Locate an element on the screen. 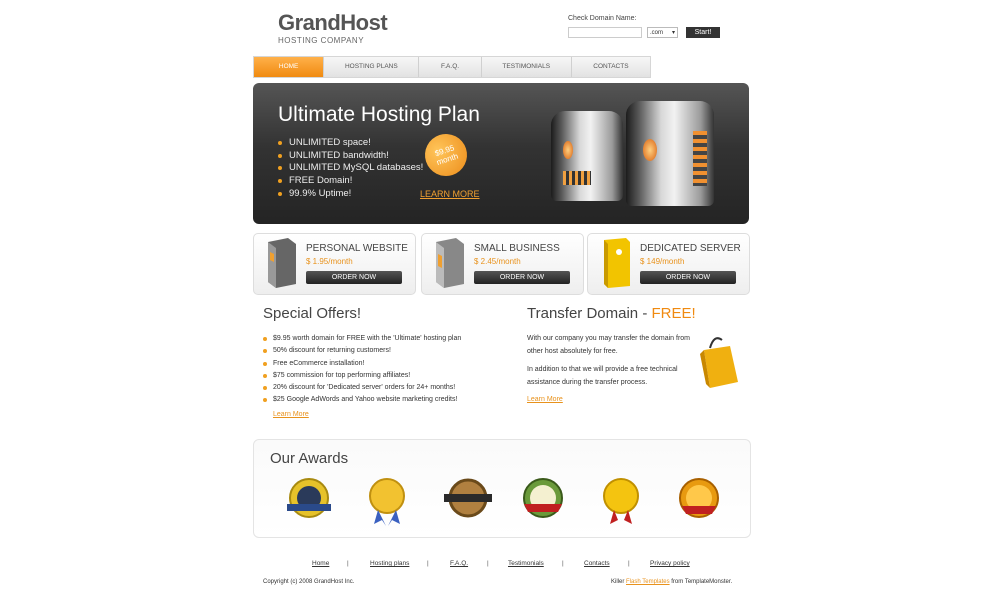  hero-learn-more-link: LEARN MORE is located at coordinates (450, 194).